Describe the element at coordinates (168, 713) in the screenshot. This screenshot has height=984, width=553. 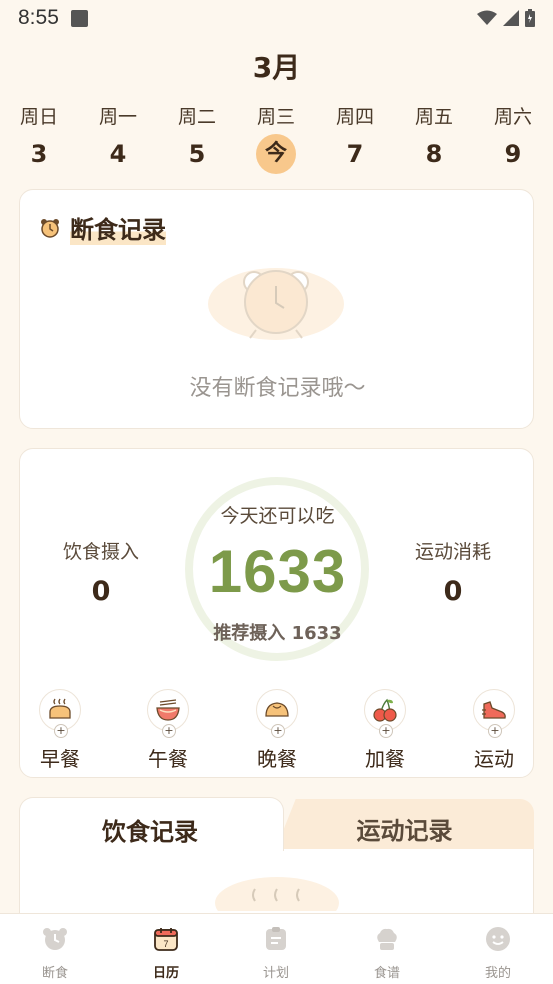
I see `noodle-bowl-icon: +` at that location.